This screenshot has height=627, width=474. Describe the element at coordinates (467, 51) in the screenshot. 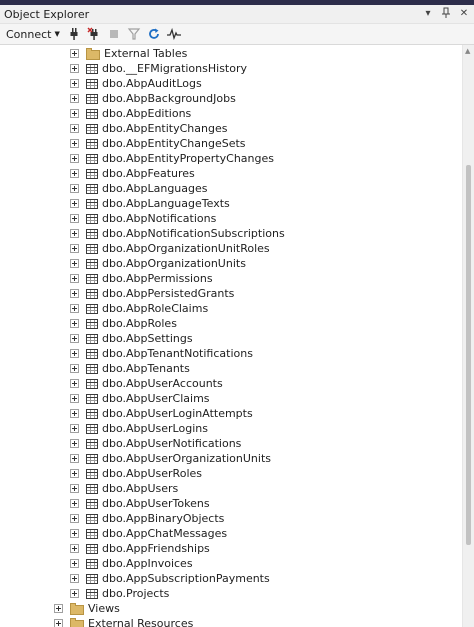

I see `scroll-up-arrow-icon: ▲` at that location.